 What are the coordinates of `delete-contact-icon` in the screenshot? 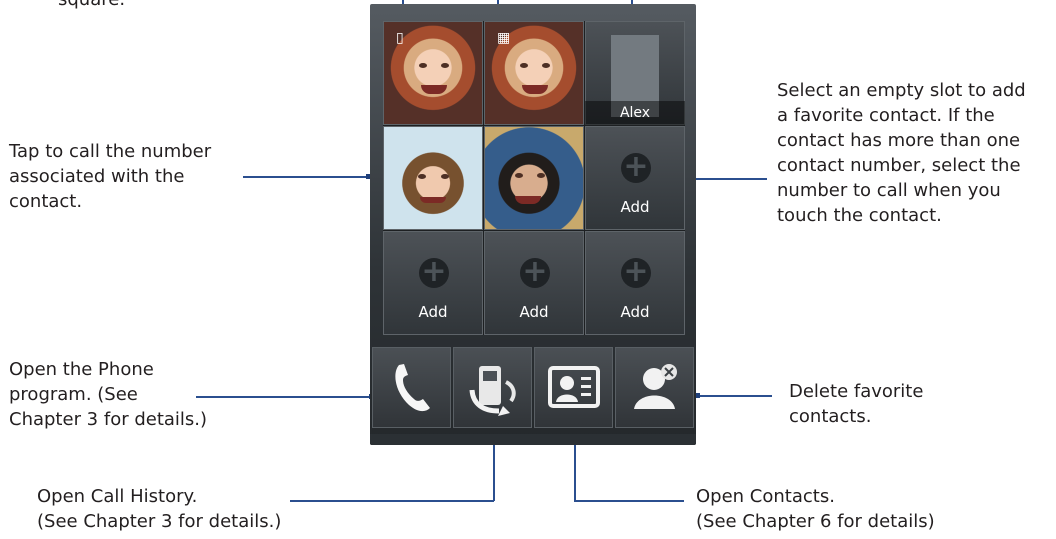 It's located at (655, 386).